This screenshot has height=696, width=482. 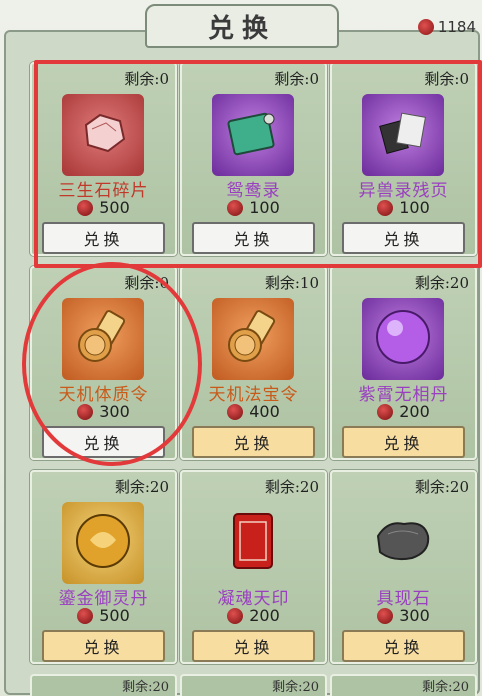 What do you see at coordinates (242, 26) in the screenshot?
I see `panel-title: 兑换` at bounding box center [242, 26].